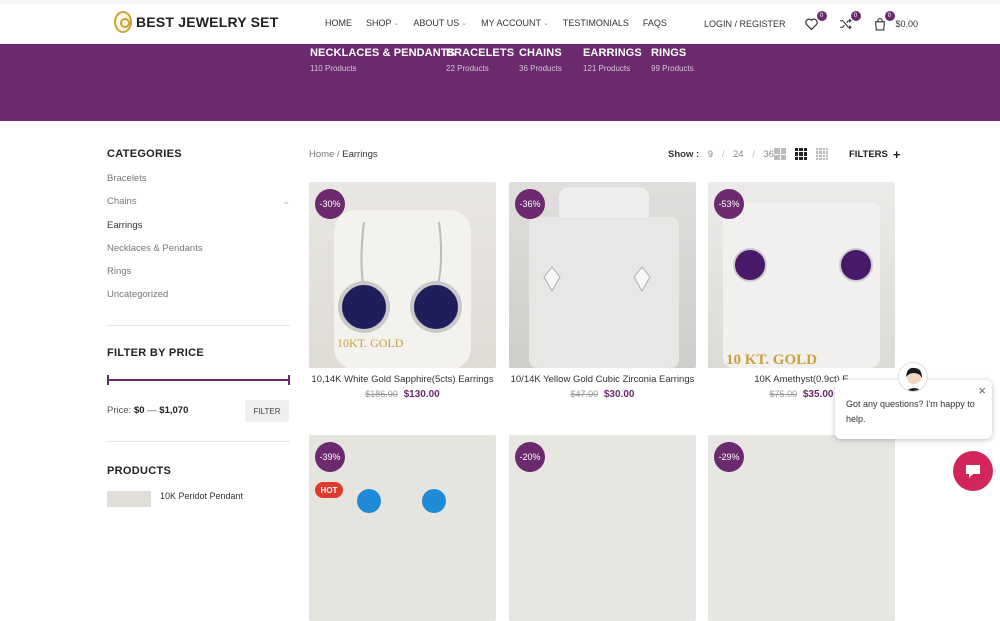  Describe the element at coordinates (198, 441) in the screenshot. I see `divider` at that location.